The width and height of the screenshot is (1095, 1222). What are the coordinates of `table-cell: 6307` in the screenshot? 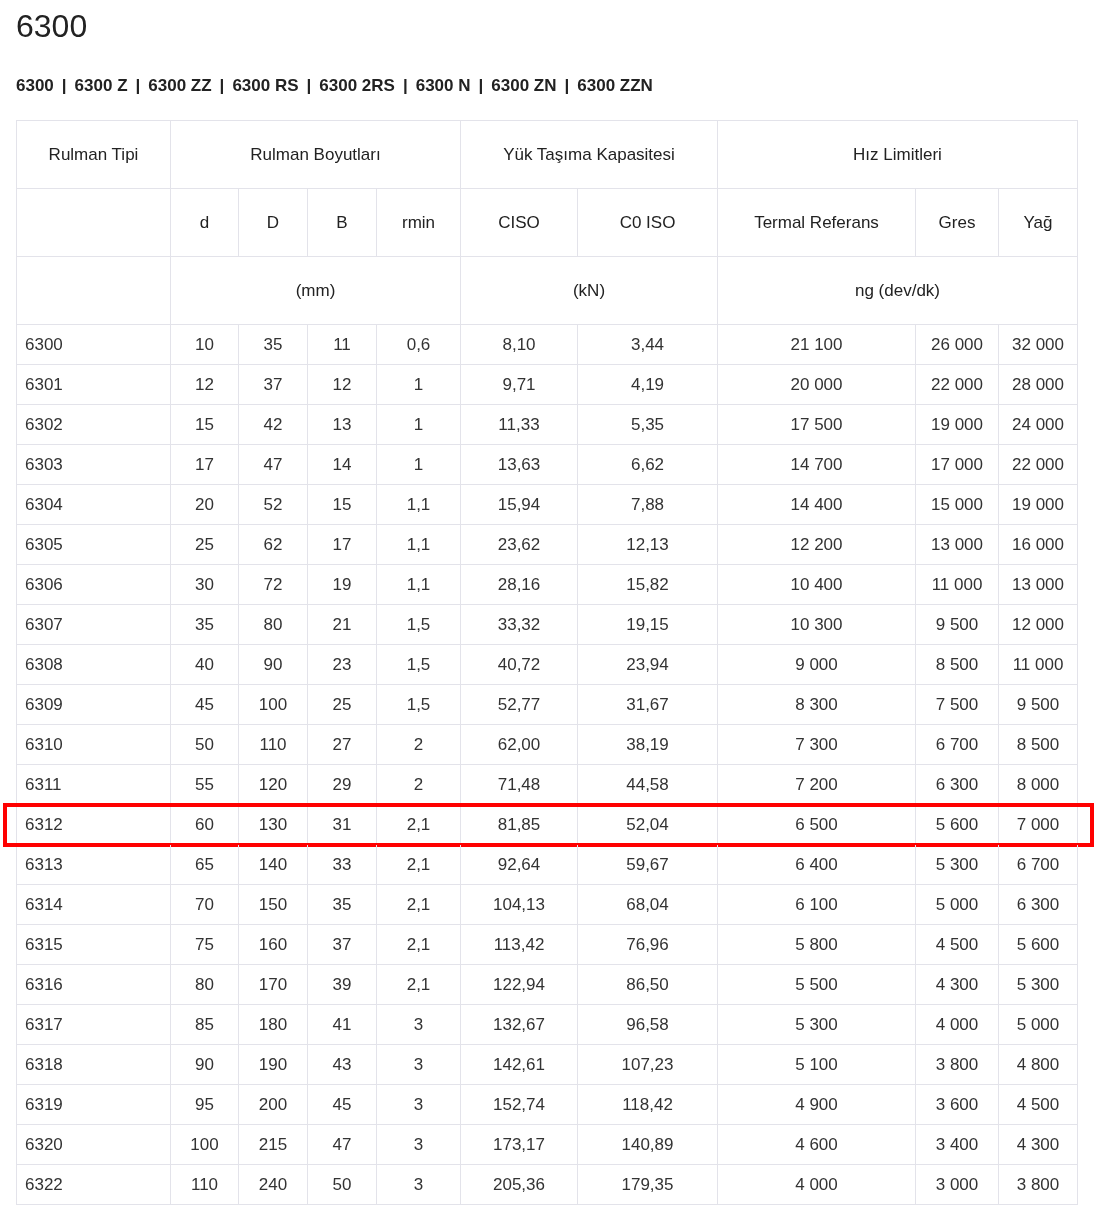 It's located at (94, 625).